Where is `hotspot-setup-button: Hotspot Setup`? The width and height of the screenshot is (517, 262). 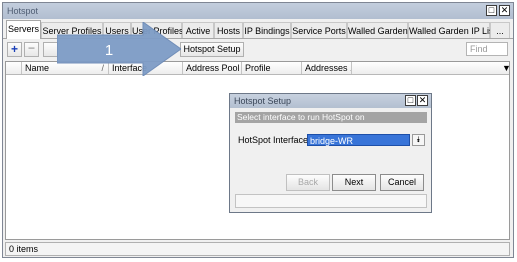 hotspot-setup-button: Hotspot Setup is located at coordinates (212, 49).